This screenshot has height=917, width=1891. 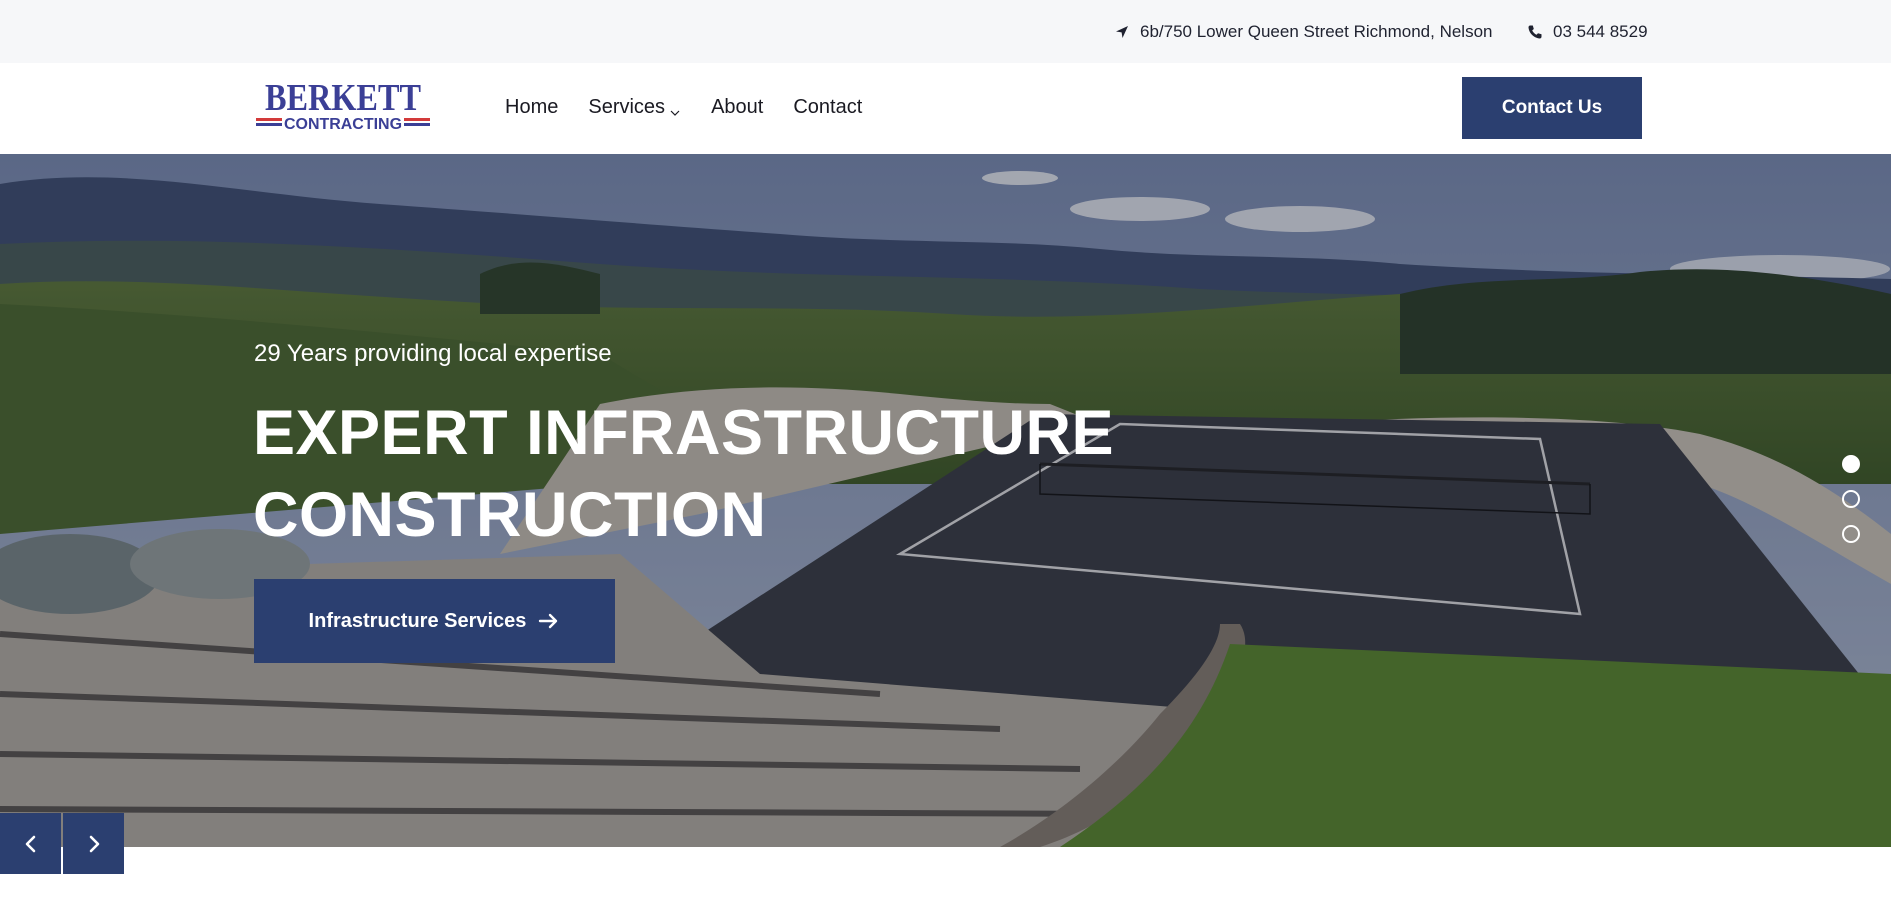 I want to click on nav-contact: Contact, so click(x=827, y=107).